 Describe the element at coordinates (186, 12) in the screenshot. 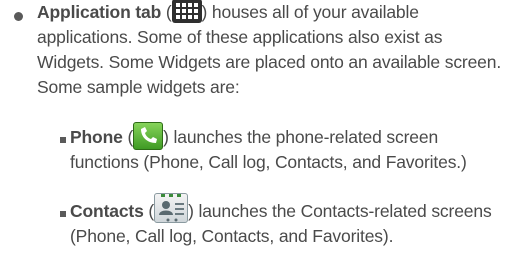

I see `app-grid-icon` at that location.